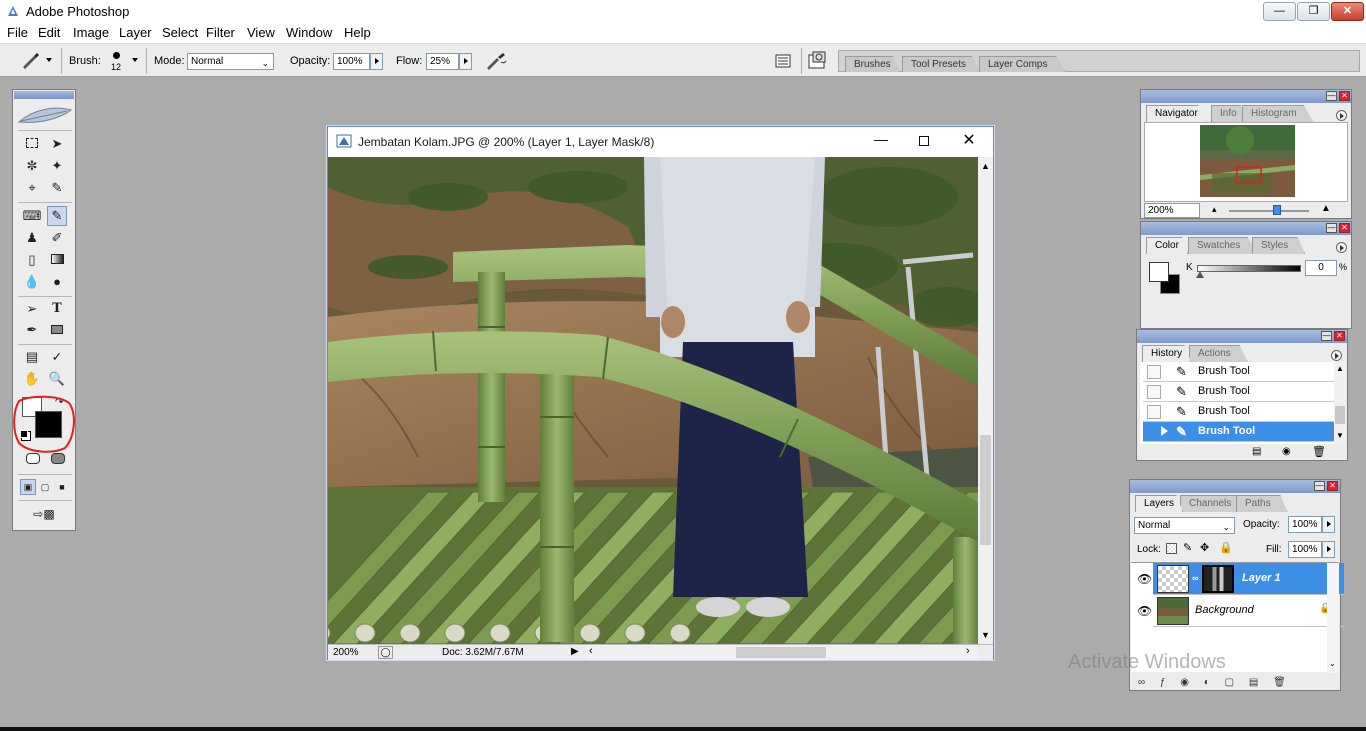 The width and height of the screenshot is (1366, 731). Describe the element at coordinates (1253, 682) in the screenshot. I see `new-layer-icon: ▤` at that location.